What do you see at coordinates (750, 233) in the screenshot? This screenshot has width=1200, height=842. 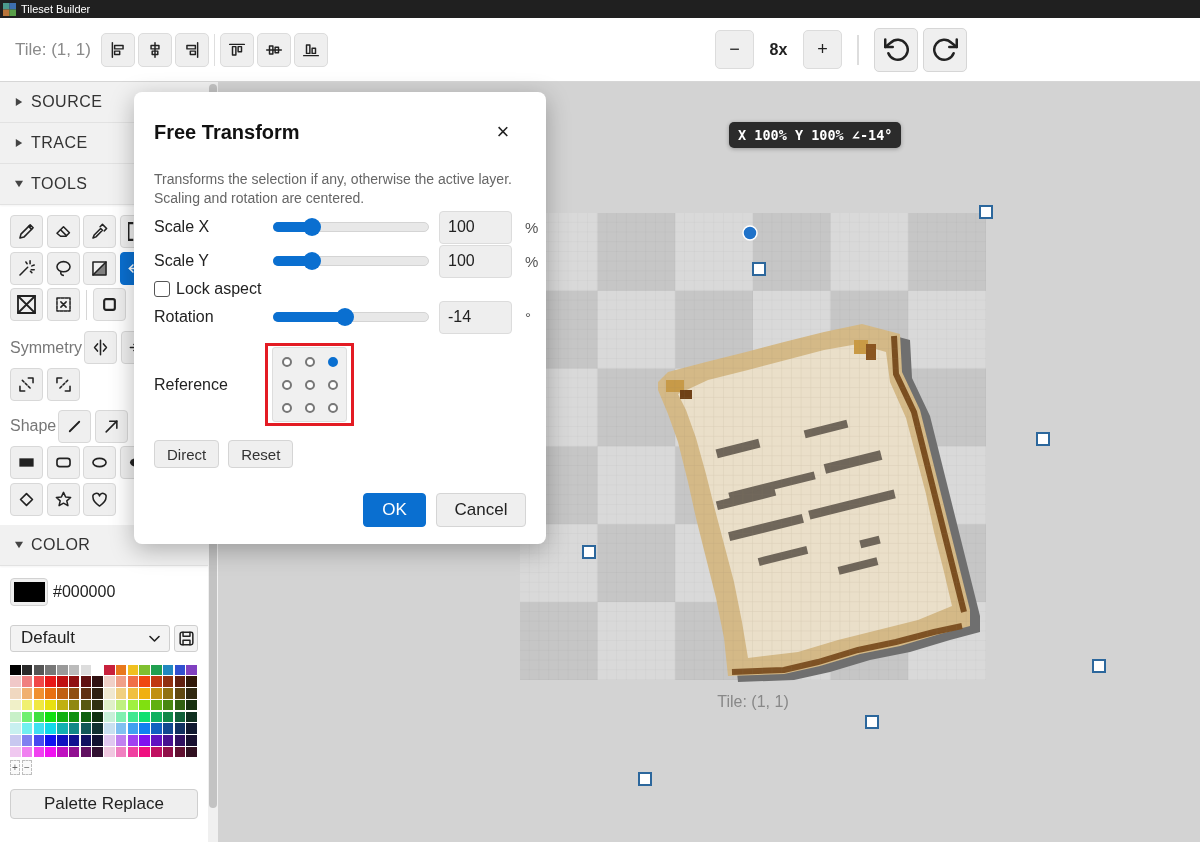 I see `rotate-handle` at bounding box center [750, 233].